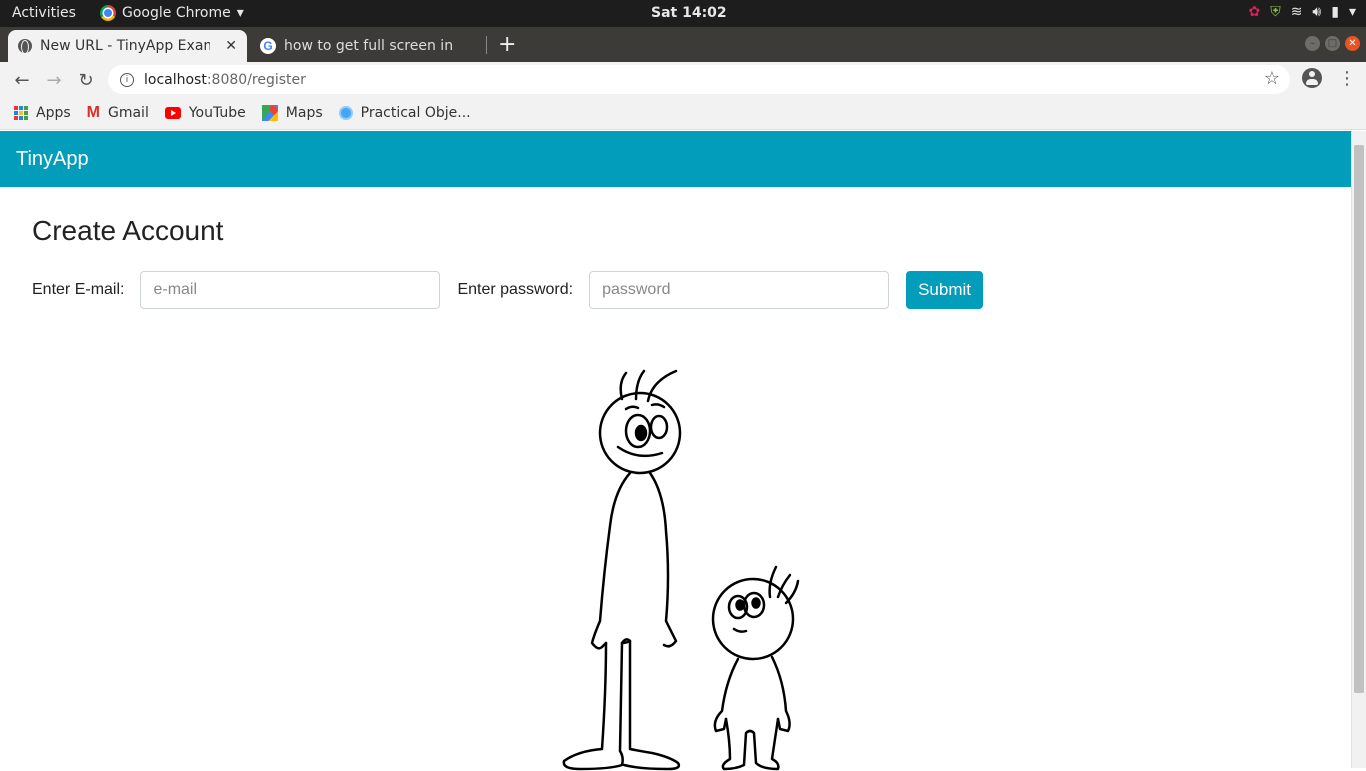 This screenshot has height=771, width=1366. I want to click on tab-inactive: G how to get full screen in ubuntu, so click(368, 46).